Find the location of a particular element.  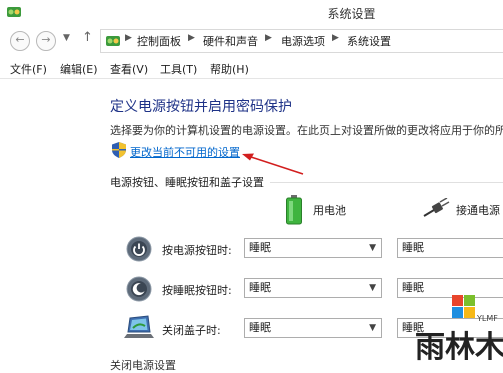

address-bar: ▶ 控制面板 ▶ 硬件和声音 ▶ 电源选项 ▶ 系统设置 is located at coordinates (301, 41).